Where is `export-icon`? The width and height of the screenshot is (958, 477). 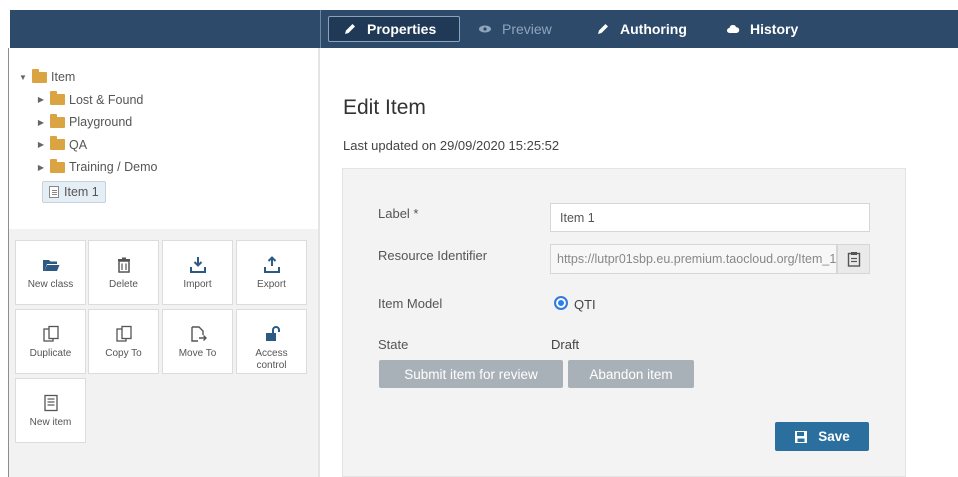
export-icon is located at coordinates (271, 264).